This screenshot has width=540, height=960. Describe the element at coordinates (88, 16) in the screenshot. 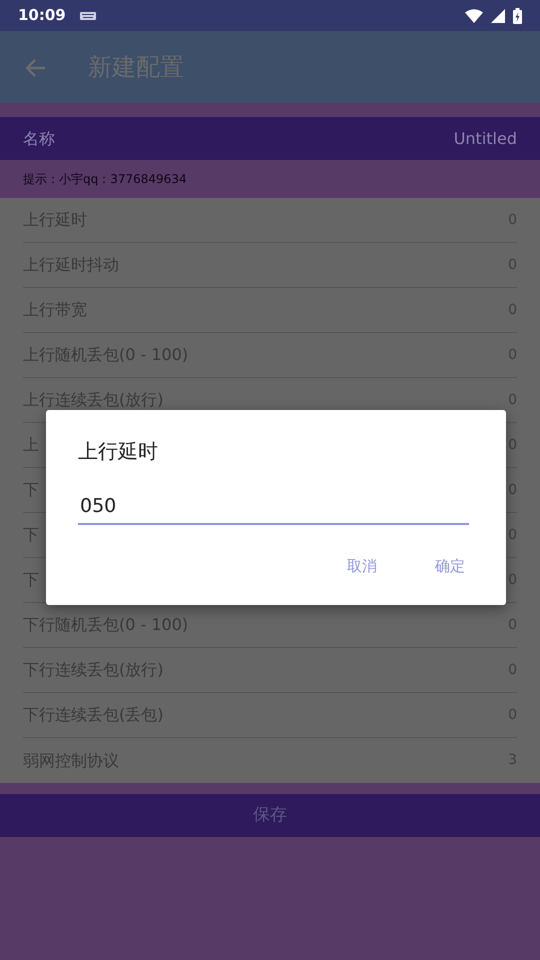

I see `keyboard-icon` at that location.